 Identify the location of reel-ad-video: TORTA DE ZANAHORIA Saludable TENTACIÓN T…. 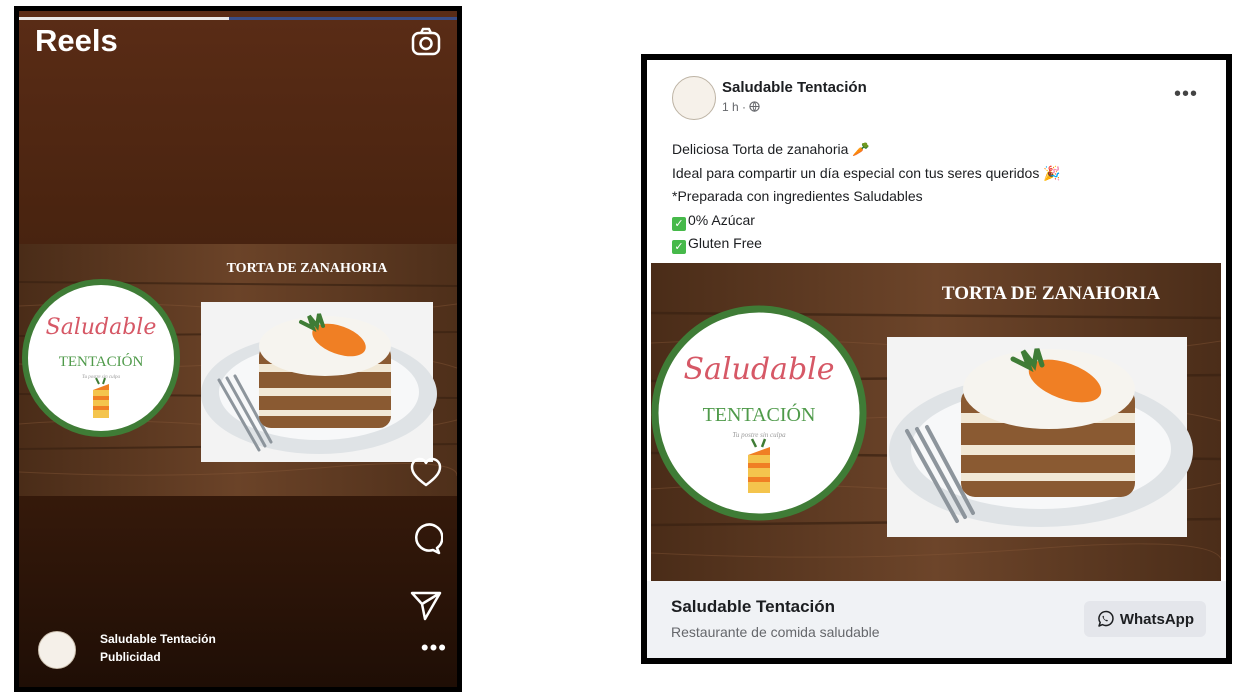
(238, 370).